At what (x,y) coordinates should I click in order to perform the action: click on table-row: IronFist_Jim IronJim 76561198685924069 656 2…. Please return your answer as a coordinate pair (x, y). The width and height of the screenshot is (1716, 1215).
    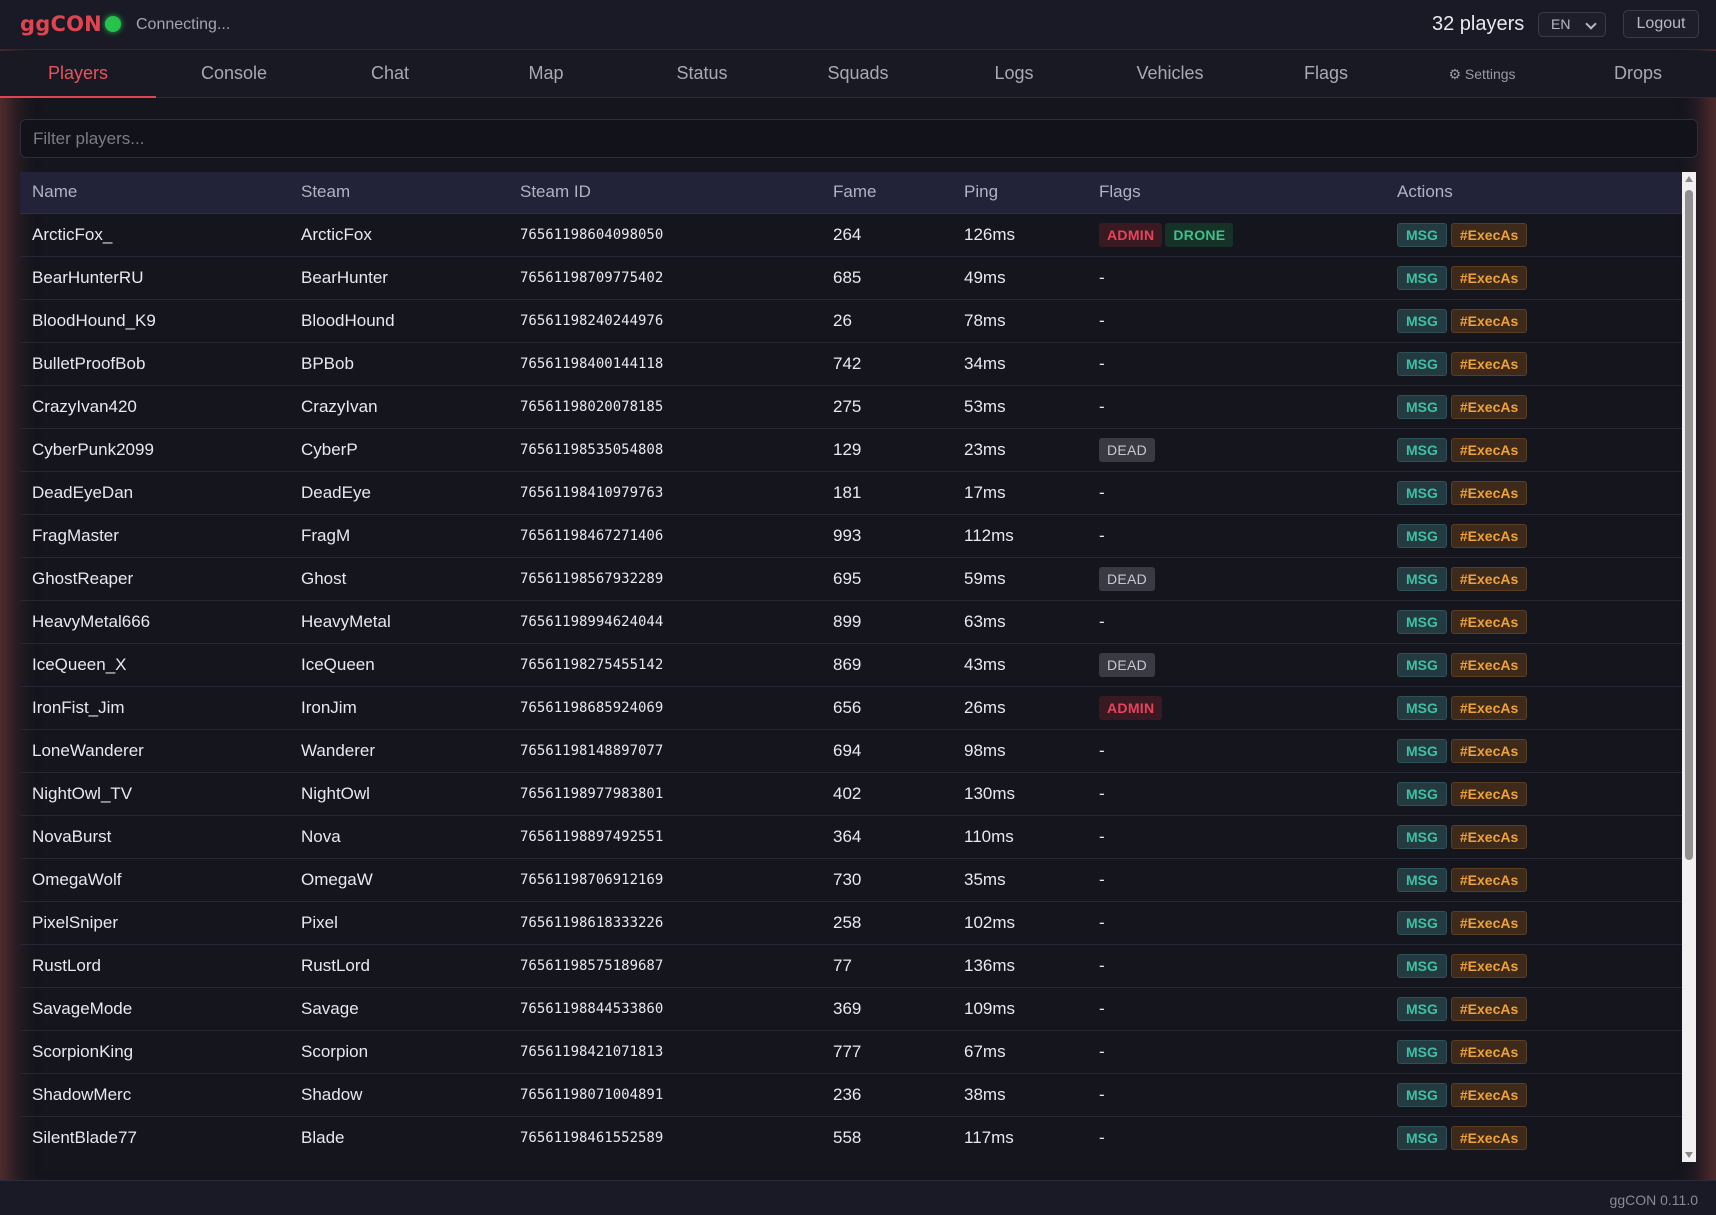
    Looking at the image, I should click on (851, 707).